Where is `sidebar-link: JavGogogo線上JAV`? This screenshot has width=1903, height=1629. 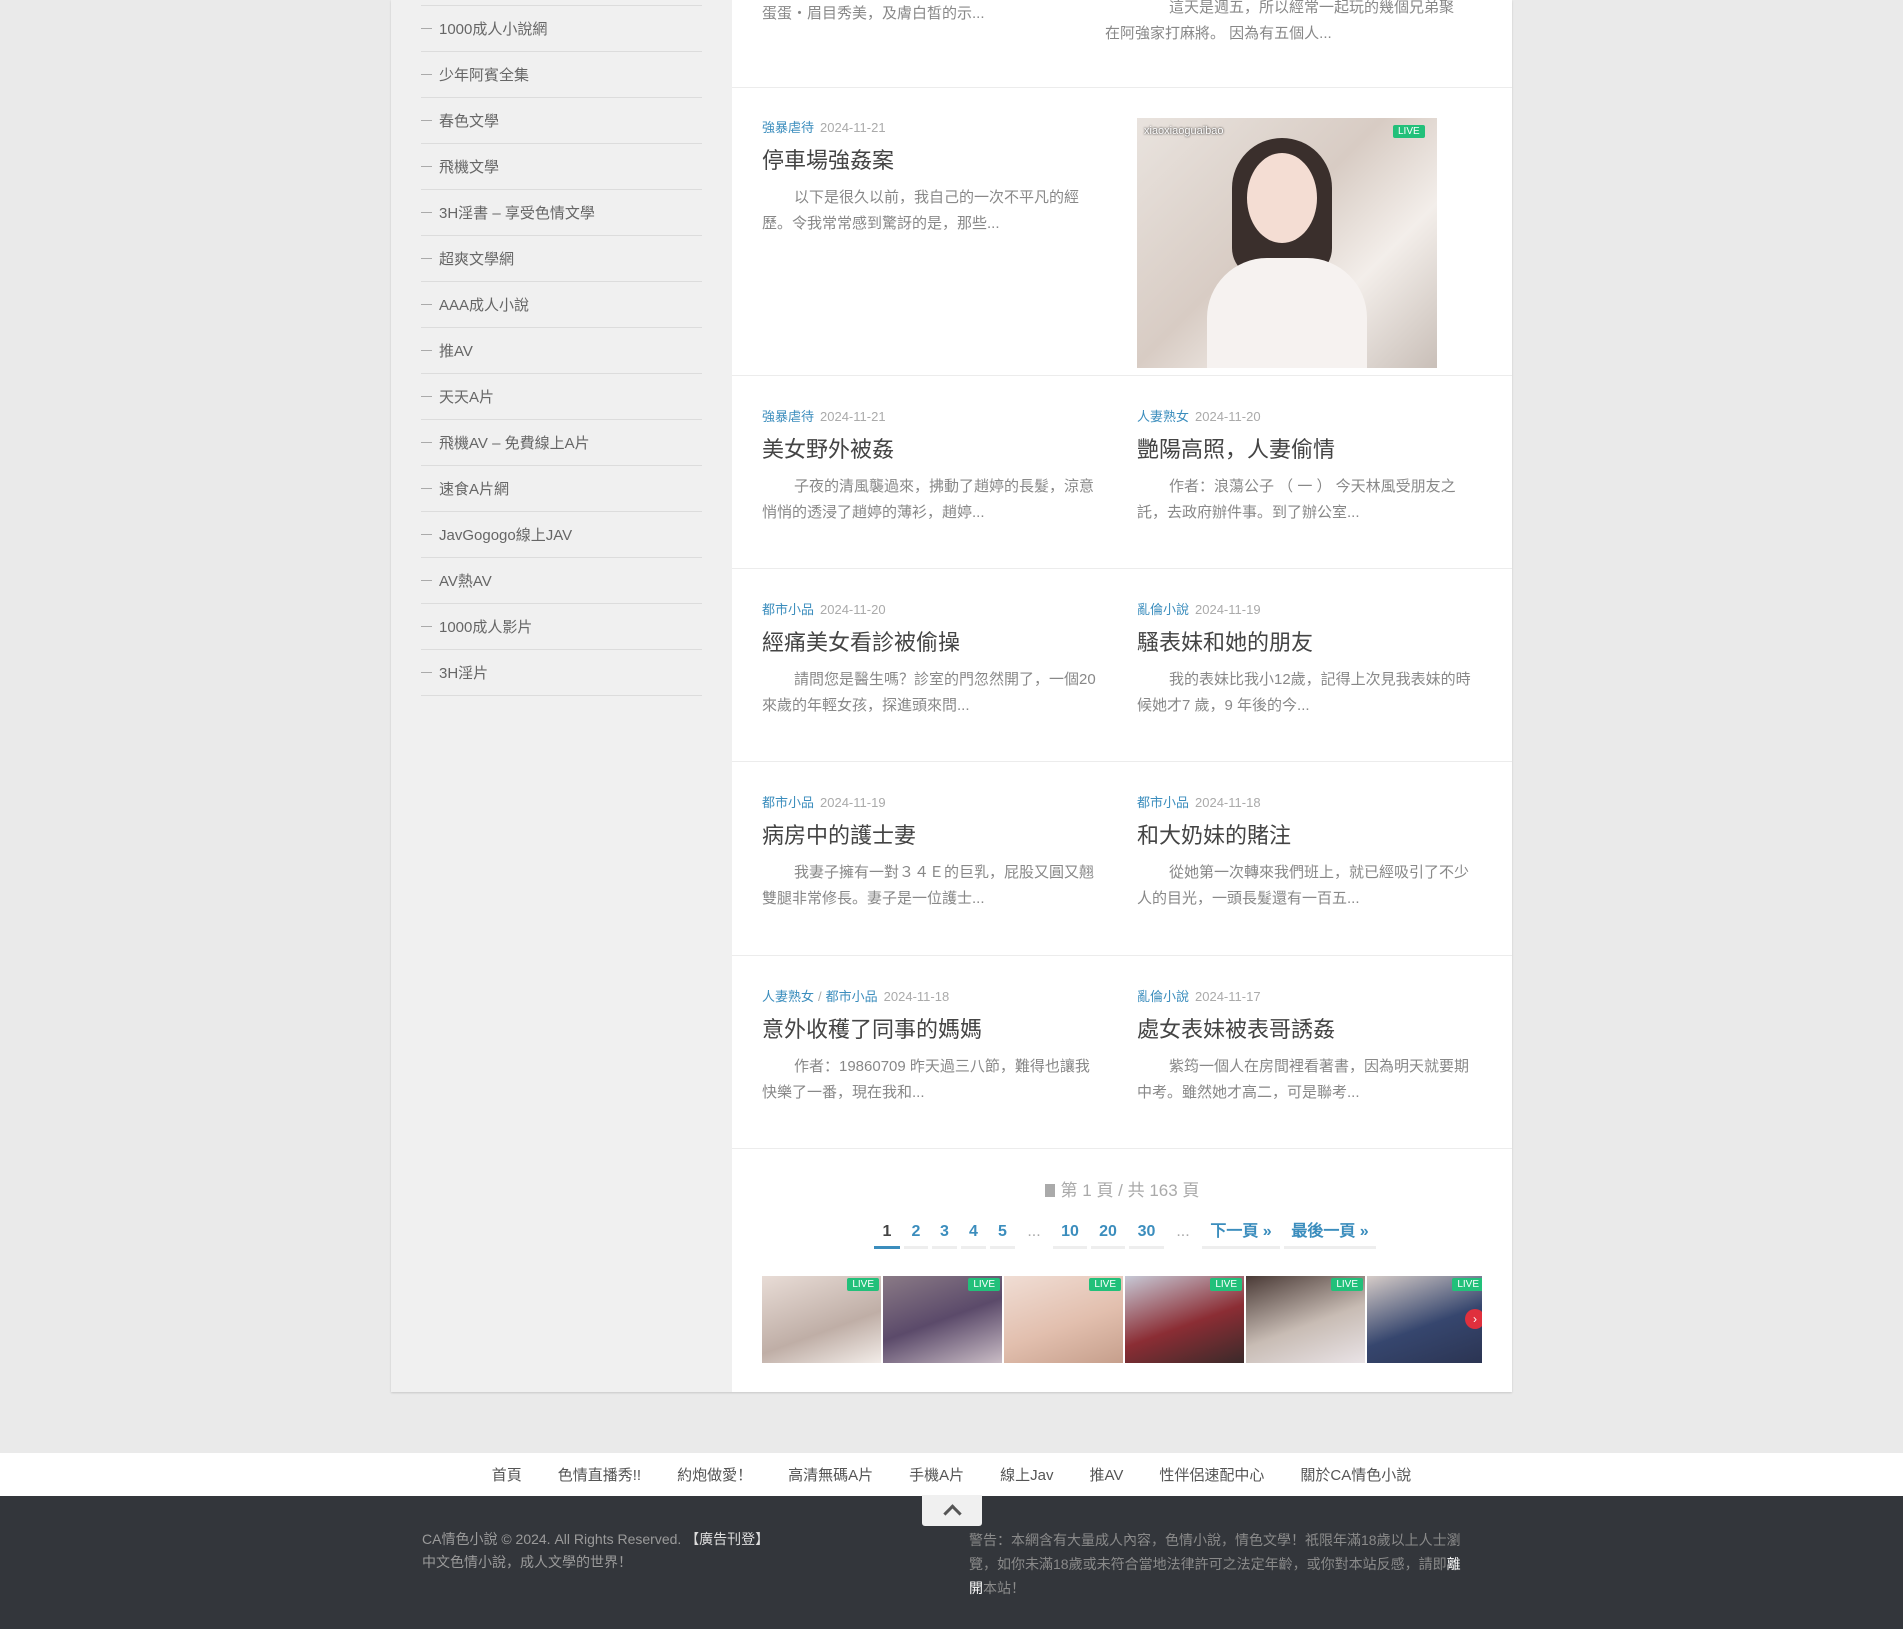 sidebar-link: JavGogogo線上JAV is located at coordinates (561, 535).